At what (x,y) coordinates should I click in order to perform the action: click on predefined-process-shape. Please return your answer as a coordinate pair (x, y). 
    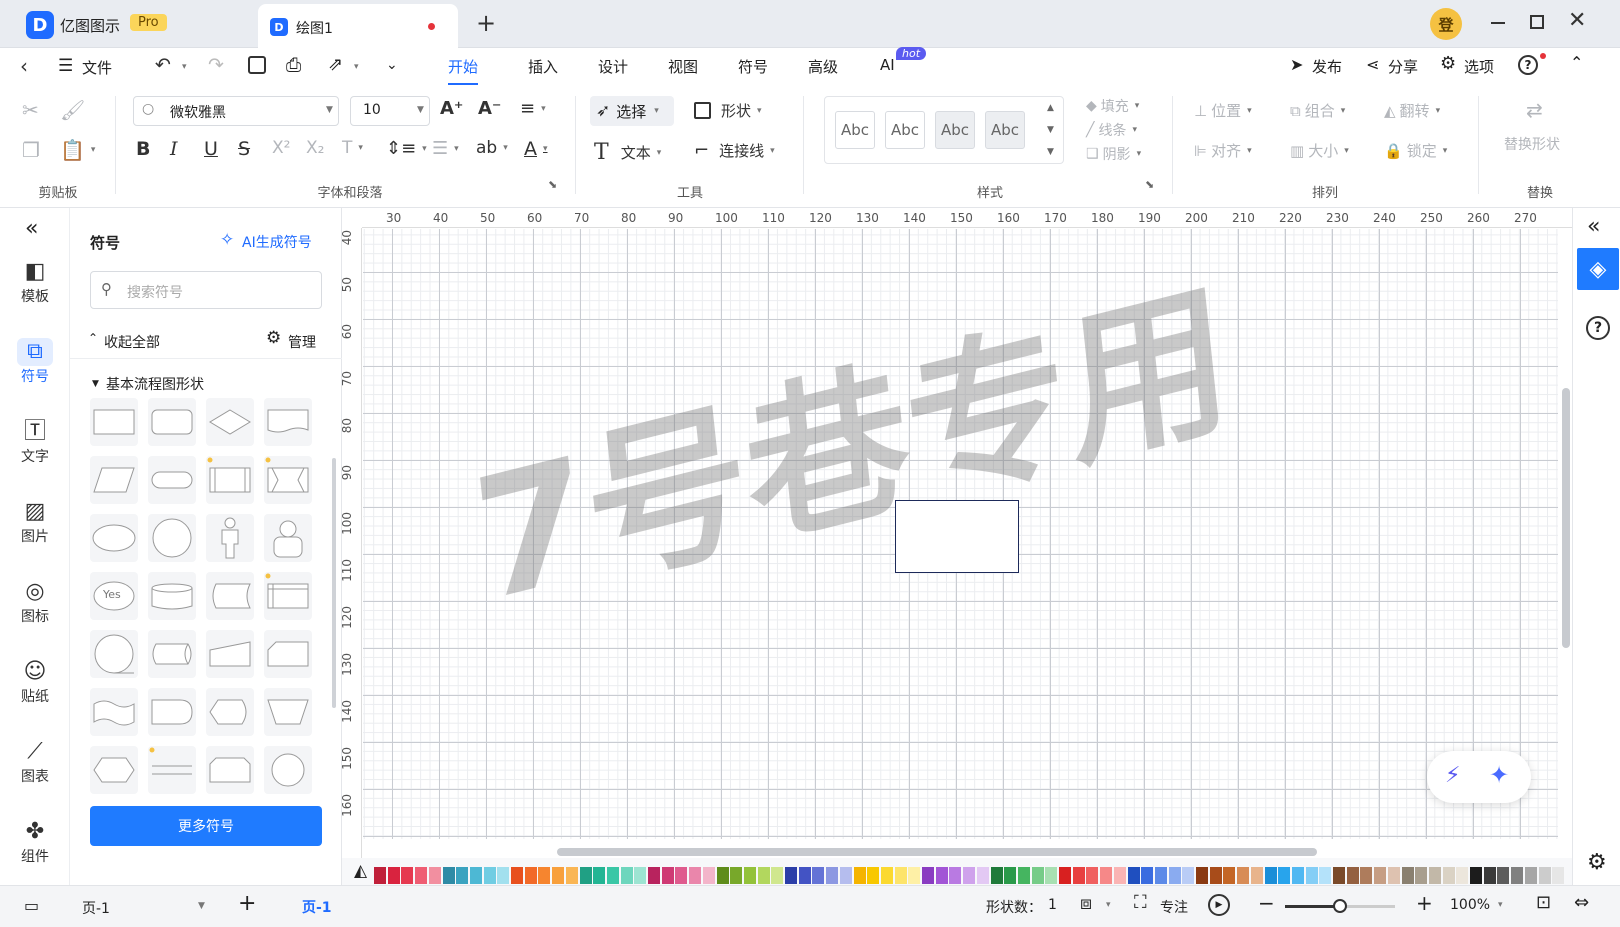
    Looking at the image, I should click on (230, 480).